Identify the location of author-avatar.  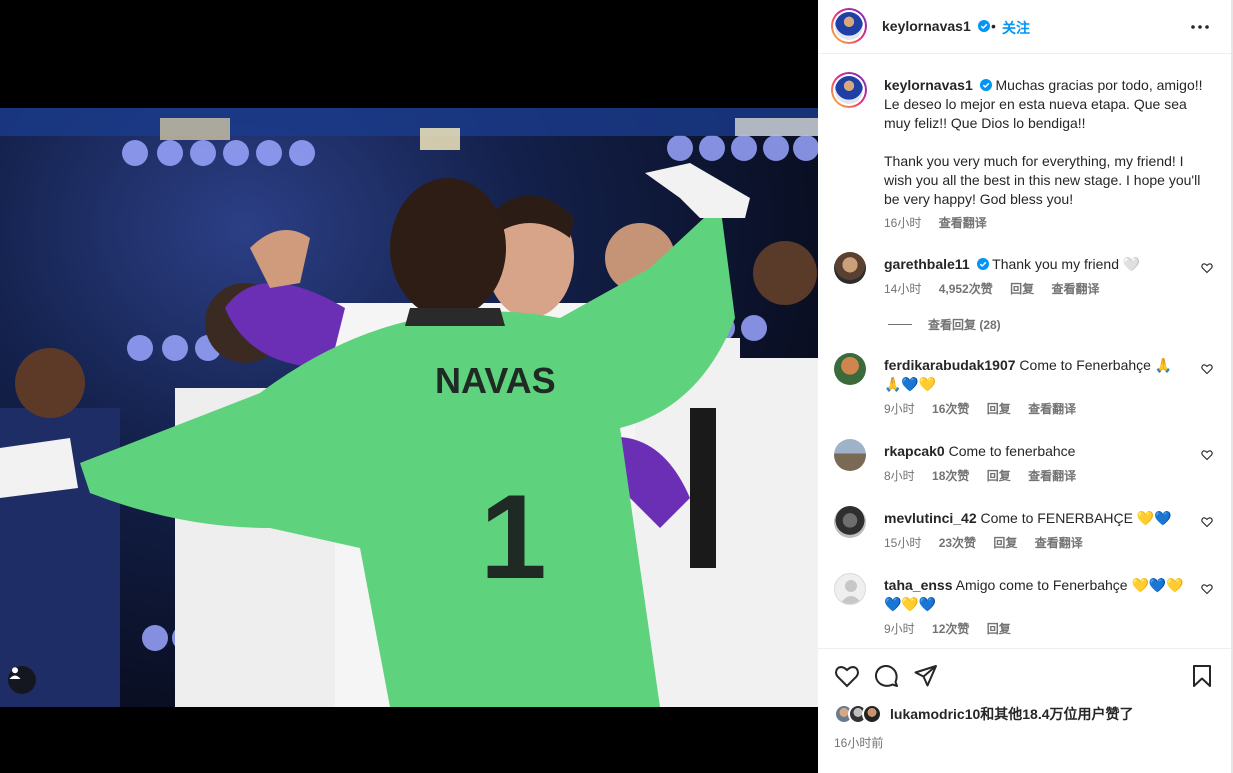
(849, 26).